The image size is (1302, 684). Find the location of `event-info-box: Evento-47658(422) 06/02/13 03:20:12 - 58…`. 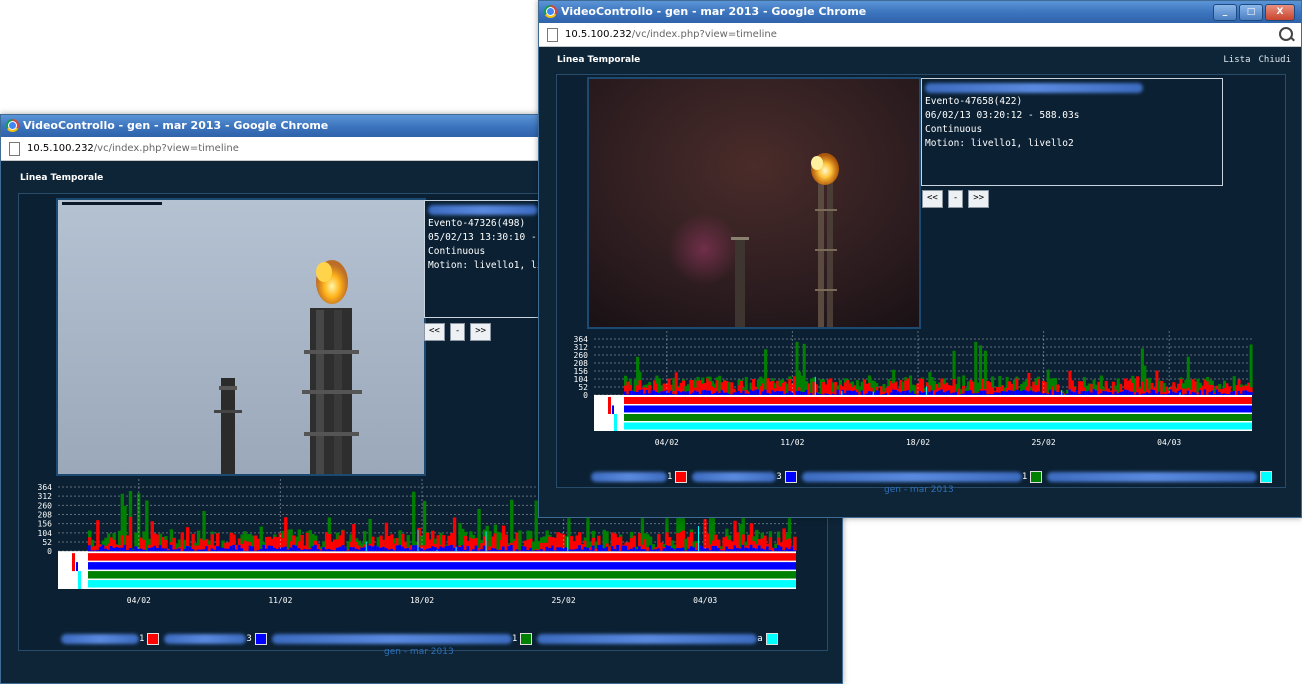

event-info-box: Evento-47658(422) 06/02/13 03:20:12 - 58… is located at coordinates (1072, 132).